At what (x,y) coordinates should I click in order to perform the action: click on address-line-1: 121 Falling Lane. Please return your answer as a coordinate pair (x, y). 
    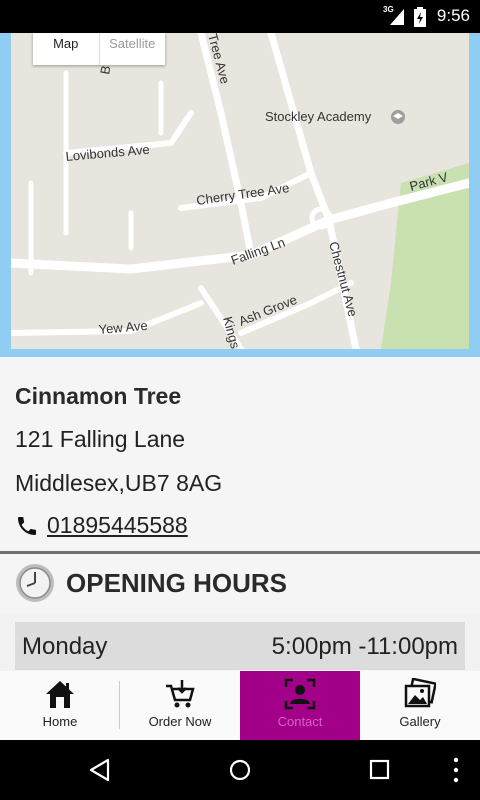
    Looking at the image, I should click on (100, 439).